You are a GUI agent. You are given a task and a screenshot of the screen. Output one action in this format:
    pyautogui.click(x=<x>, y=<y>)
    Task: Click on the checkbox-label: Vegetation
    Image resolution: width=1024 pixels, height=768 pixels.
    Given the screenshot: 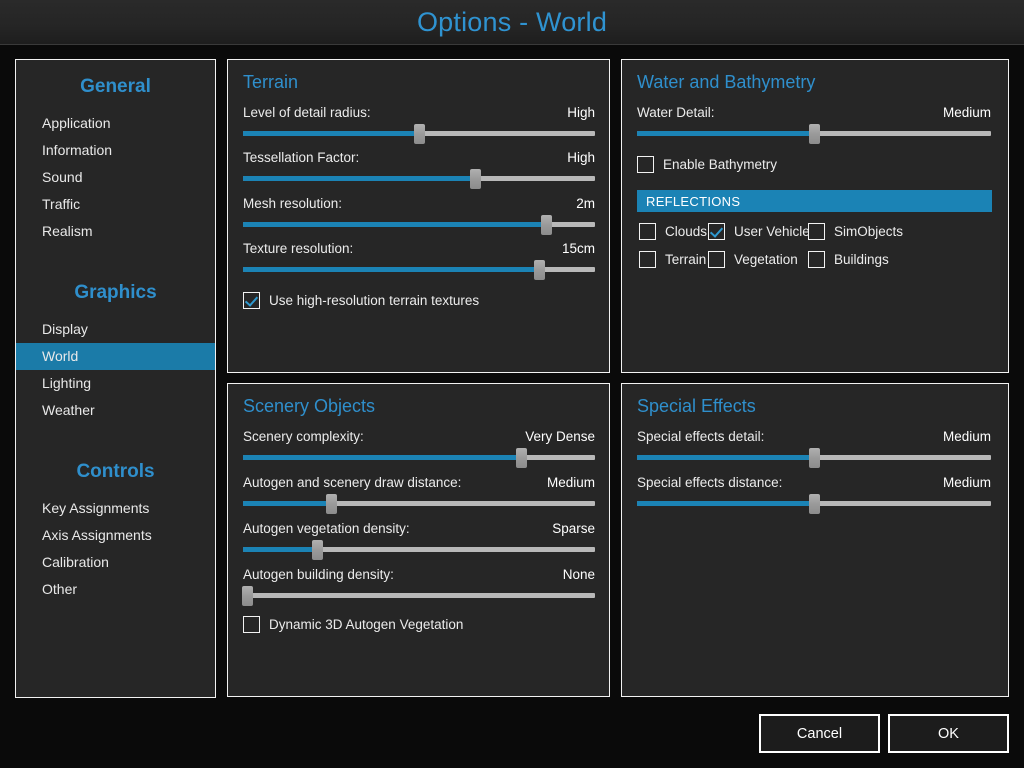 What is the action you would take?
    pyautogui.click(x=766, y=259)
    